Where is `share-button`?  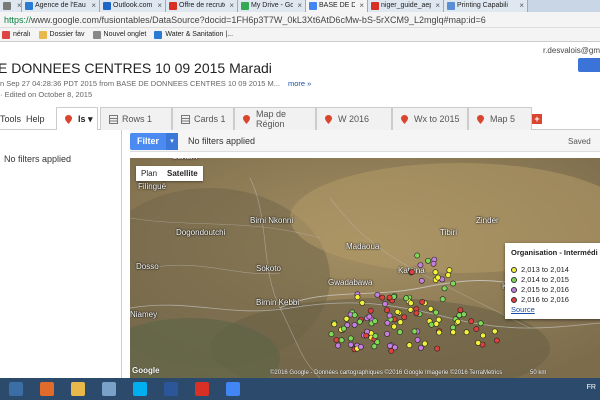
share-button is located at coordinates (589, 65).